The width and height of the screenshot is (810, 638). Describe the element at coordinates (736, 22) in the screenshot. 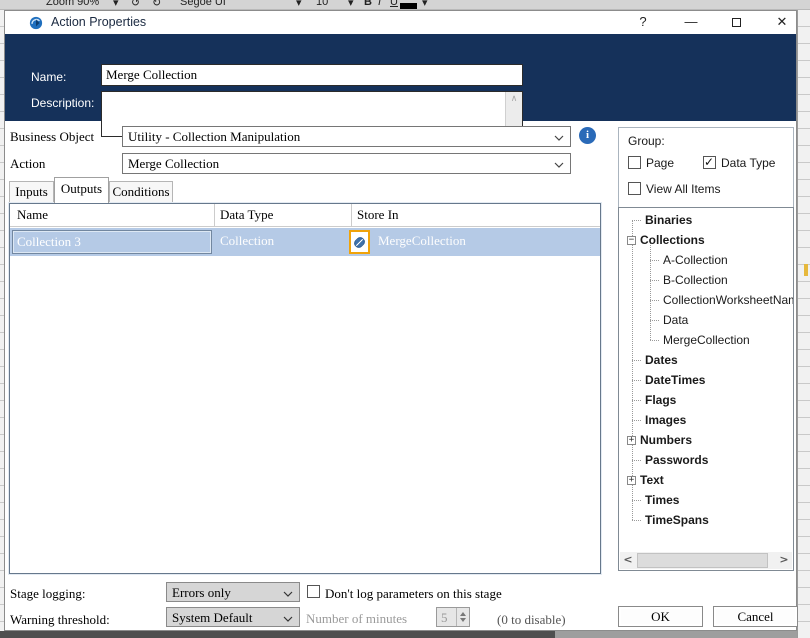

I see `maximize-button` at that location.